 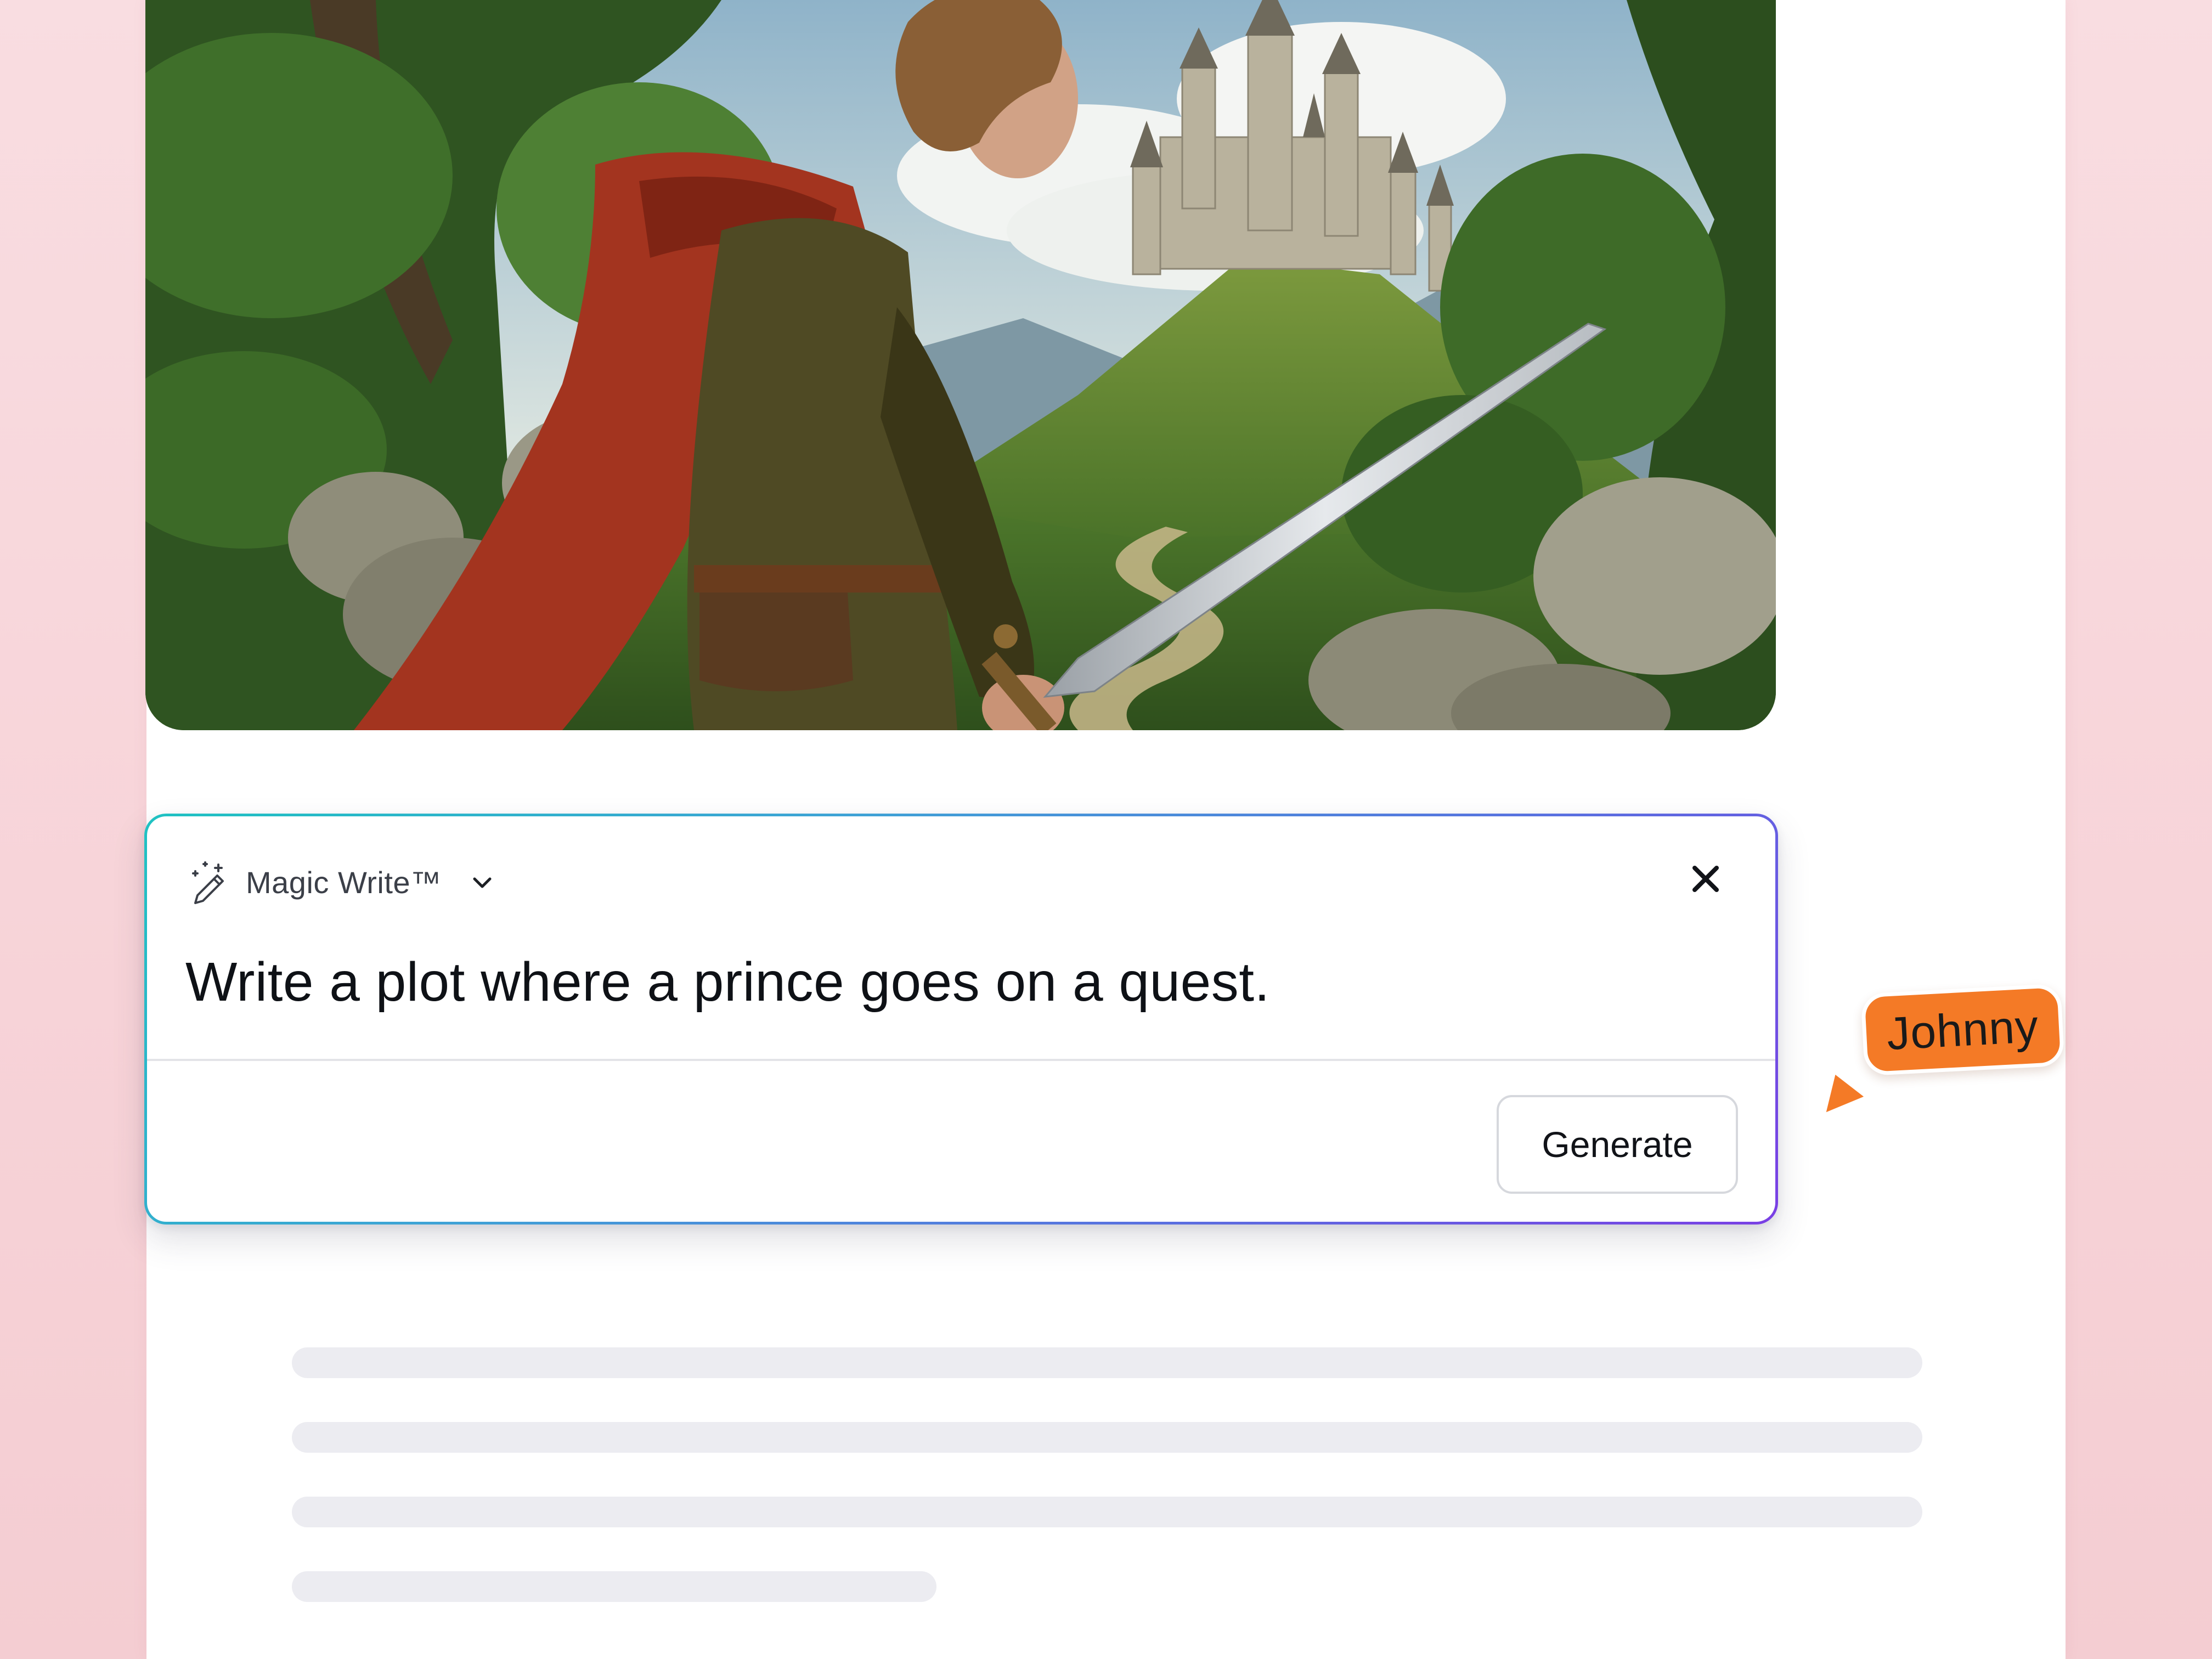 I want to click on close-icon, so click(x=1706, y=878).